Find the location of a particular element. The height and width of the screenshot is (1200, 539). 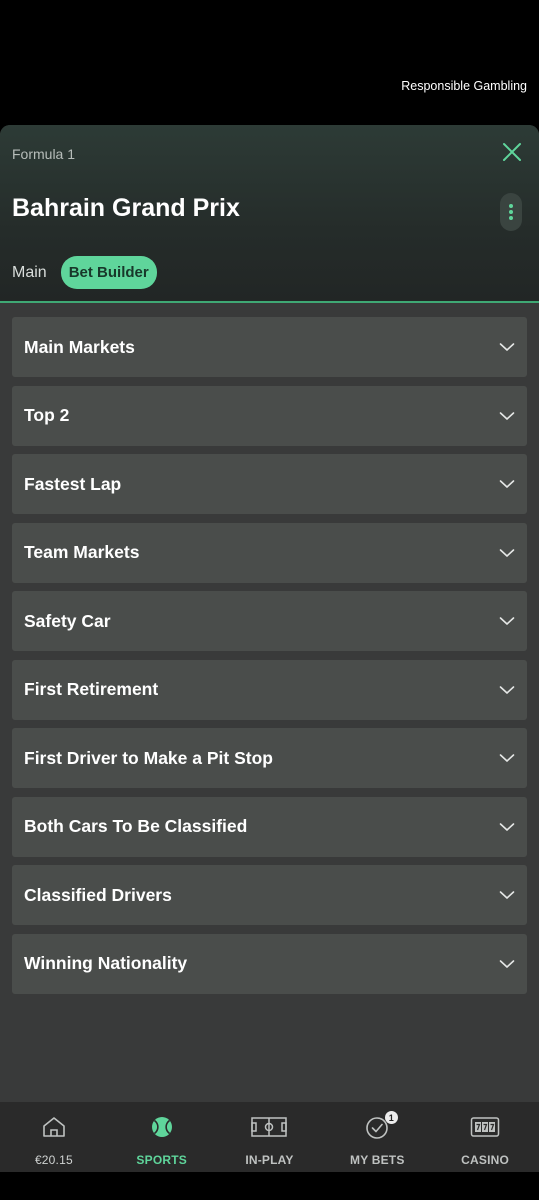

pitch-icon is located at coordinates (269, 1127).